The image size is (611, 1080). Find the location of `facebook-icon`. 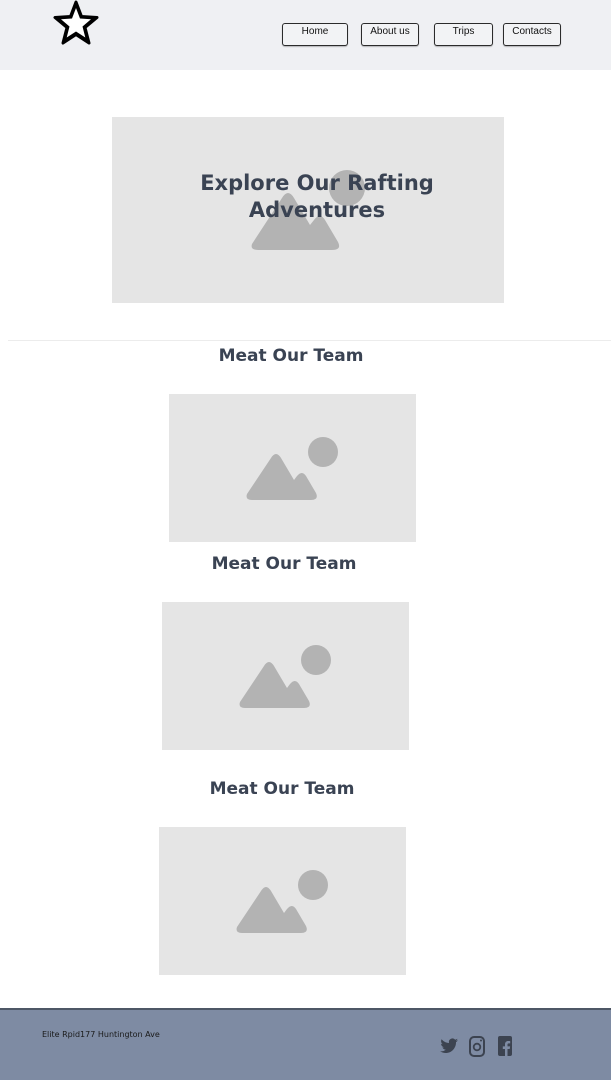

facebook-icon is located at coordinates (505, 1046).